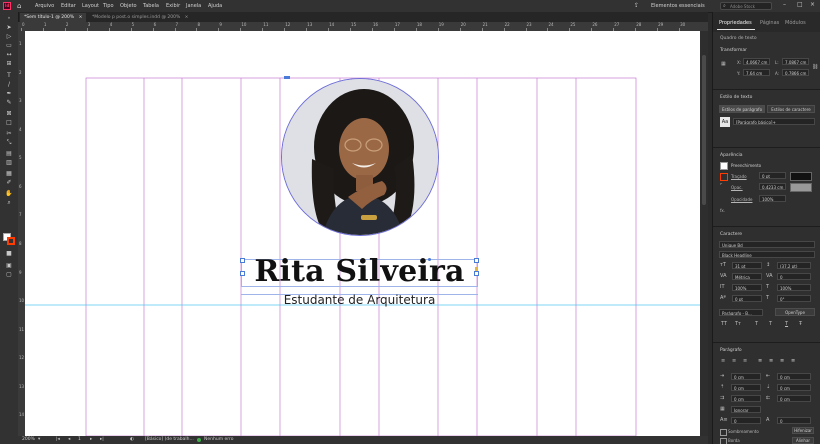 Image resolution: width=820 pixels, height=444 pixels. What do you see at coordinates (801, 187) in the screenshot?
I see `corner-shape-preview` at bounding box center [801, 187].